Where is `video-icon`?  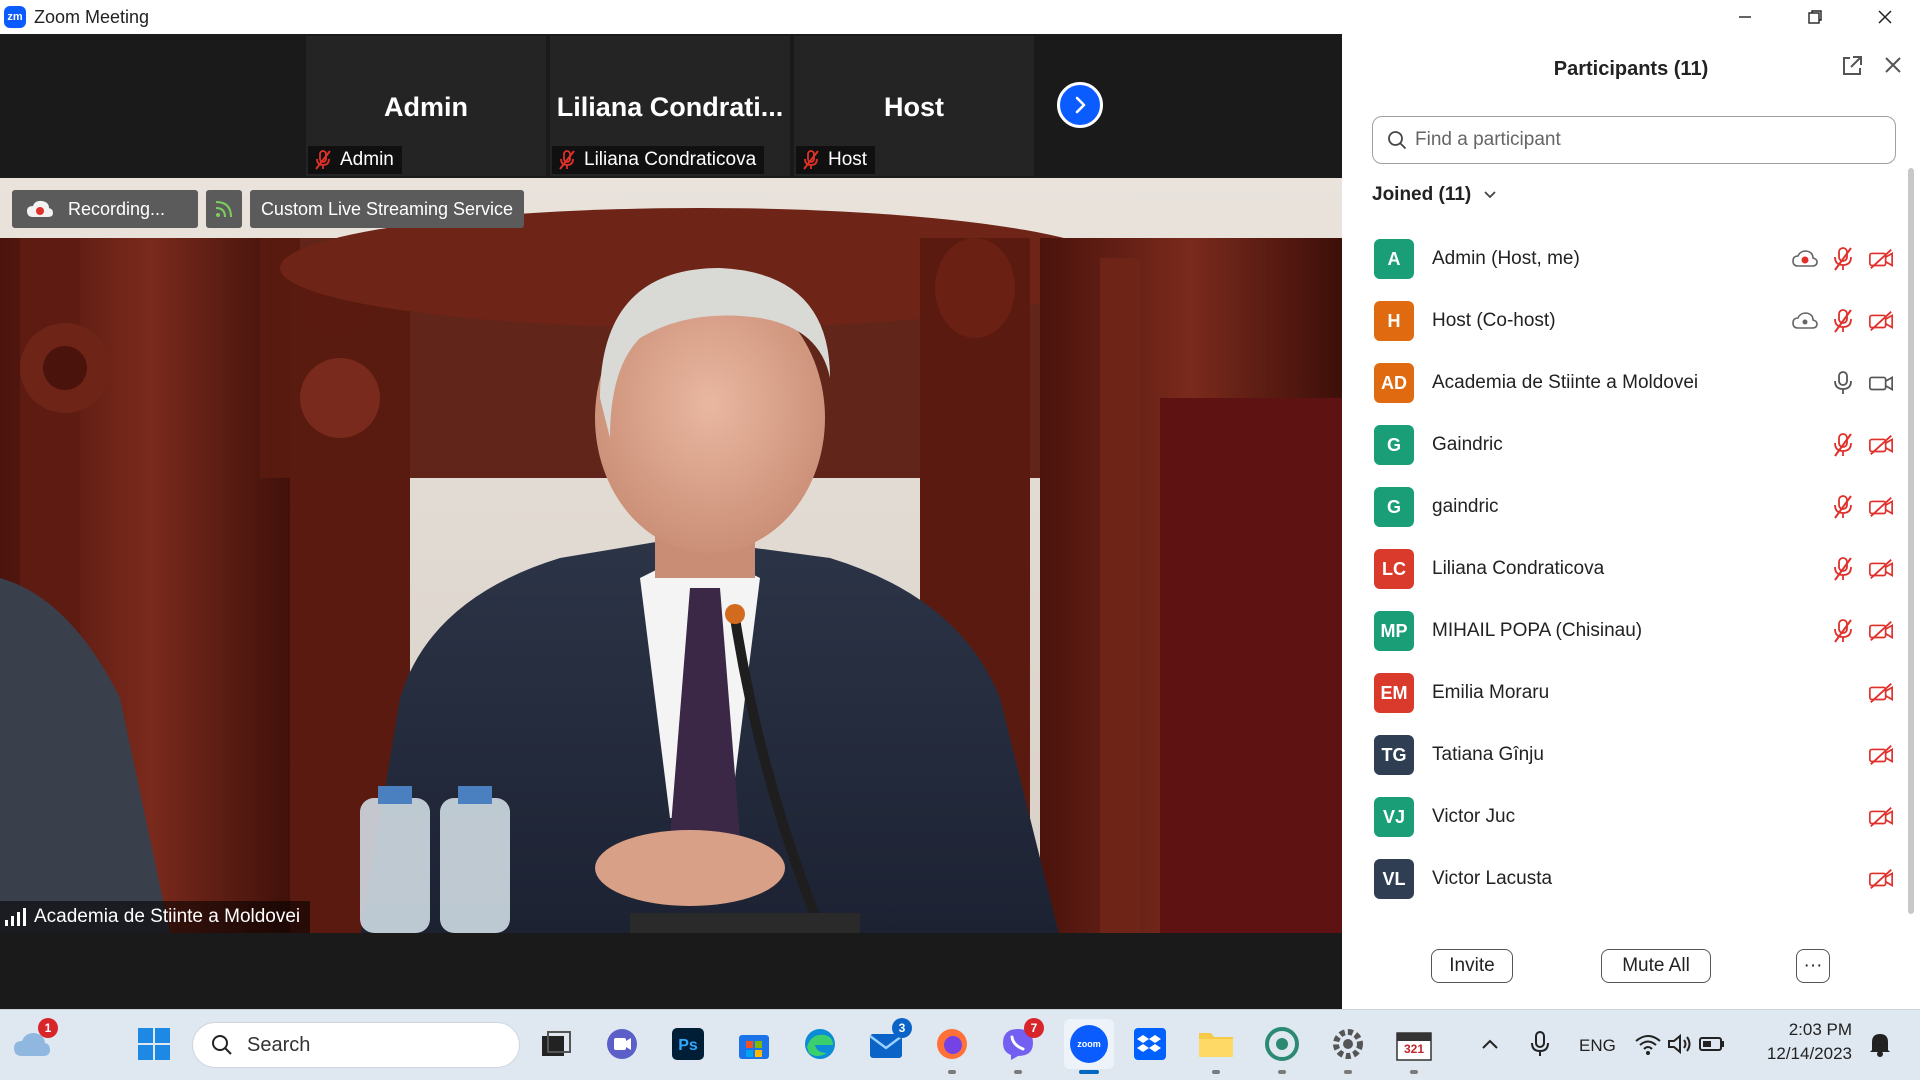 video-icon is located at coordinates (1881, 383).